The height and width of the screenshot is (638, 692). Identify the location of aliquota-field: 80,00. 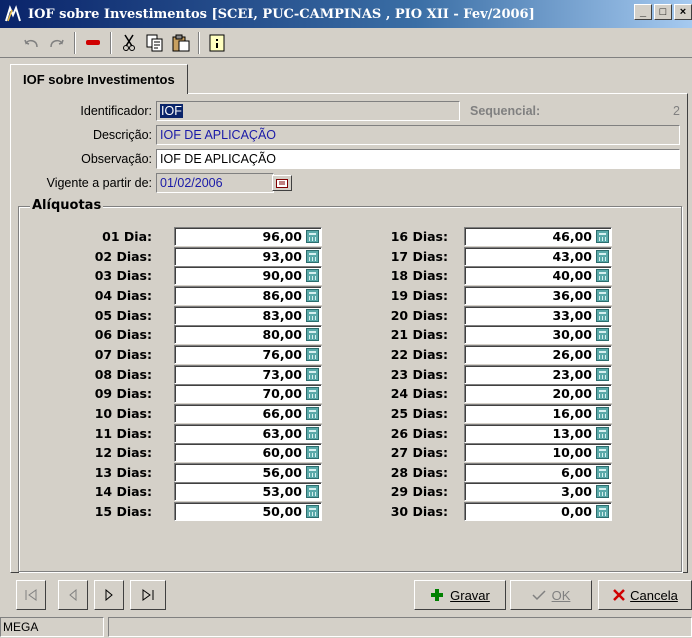
(248, 334).